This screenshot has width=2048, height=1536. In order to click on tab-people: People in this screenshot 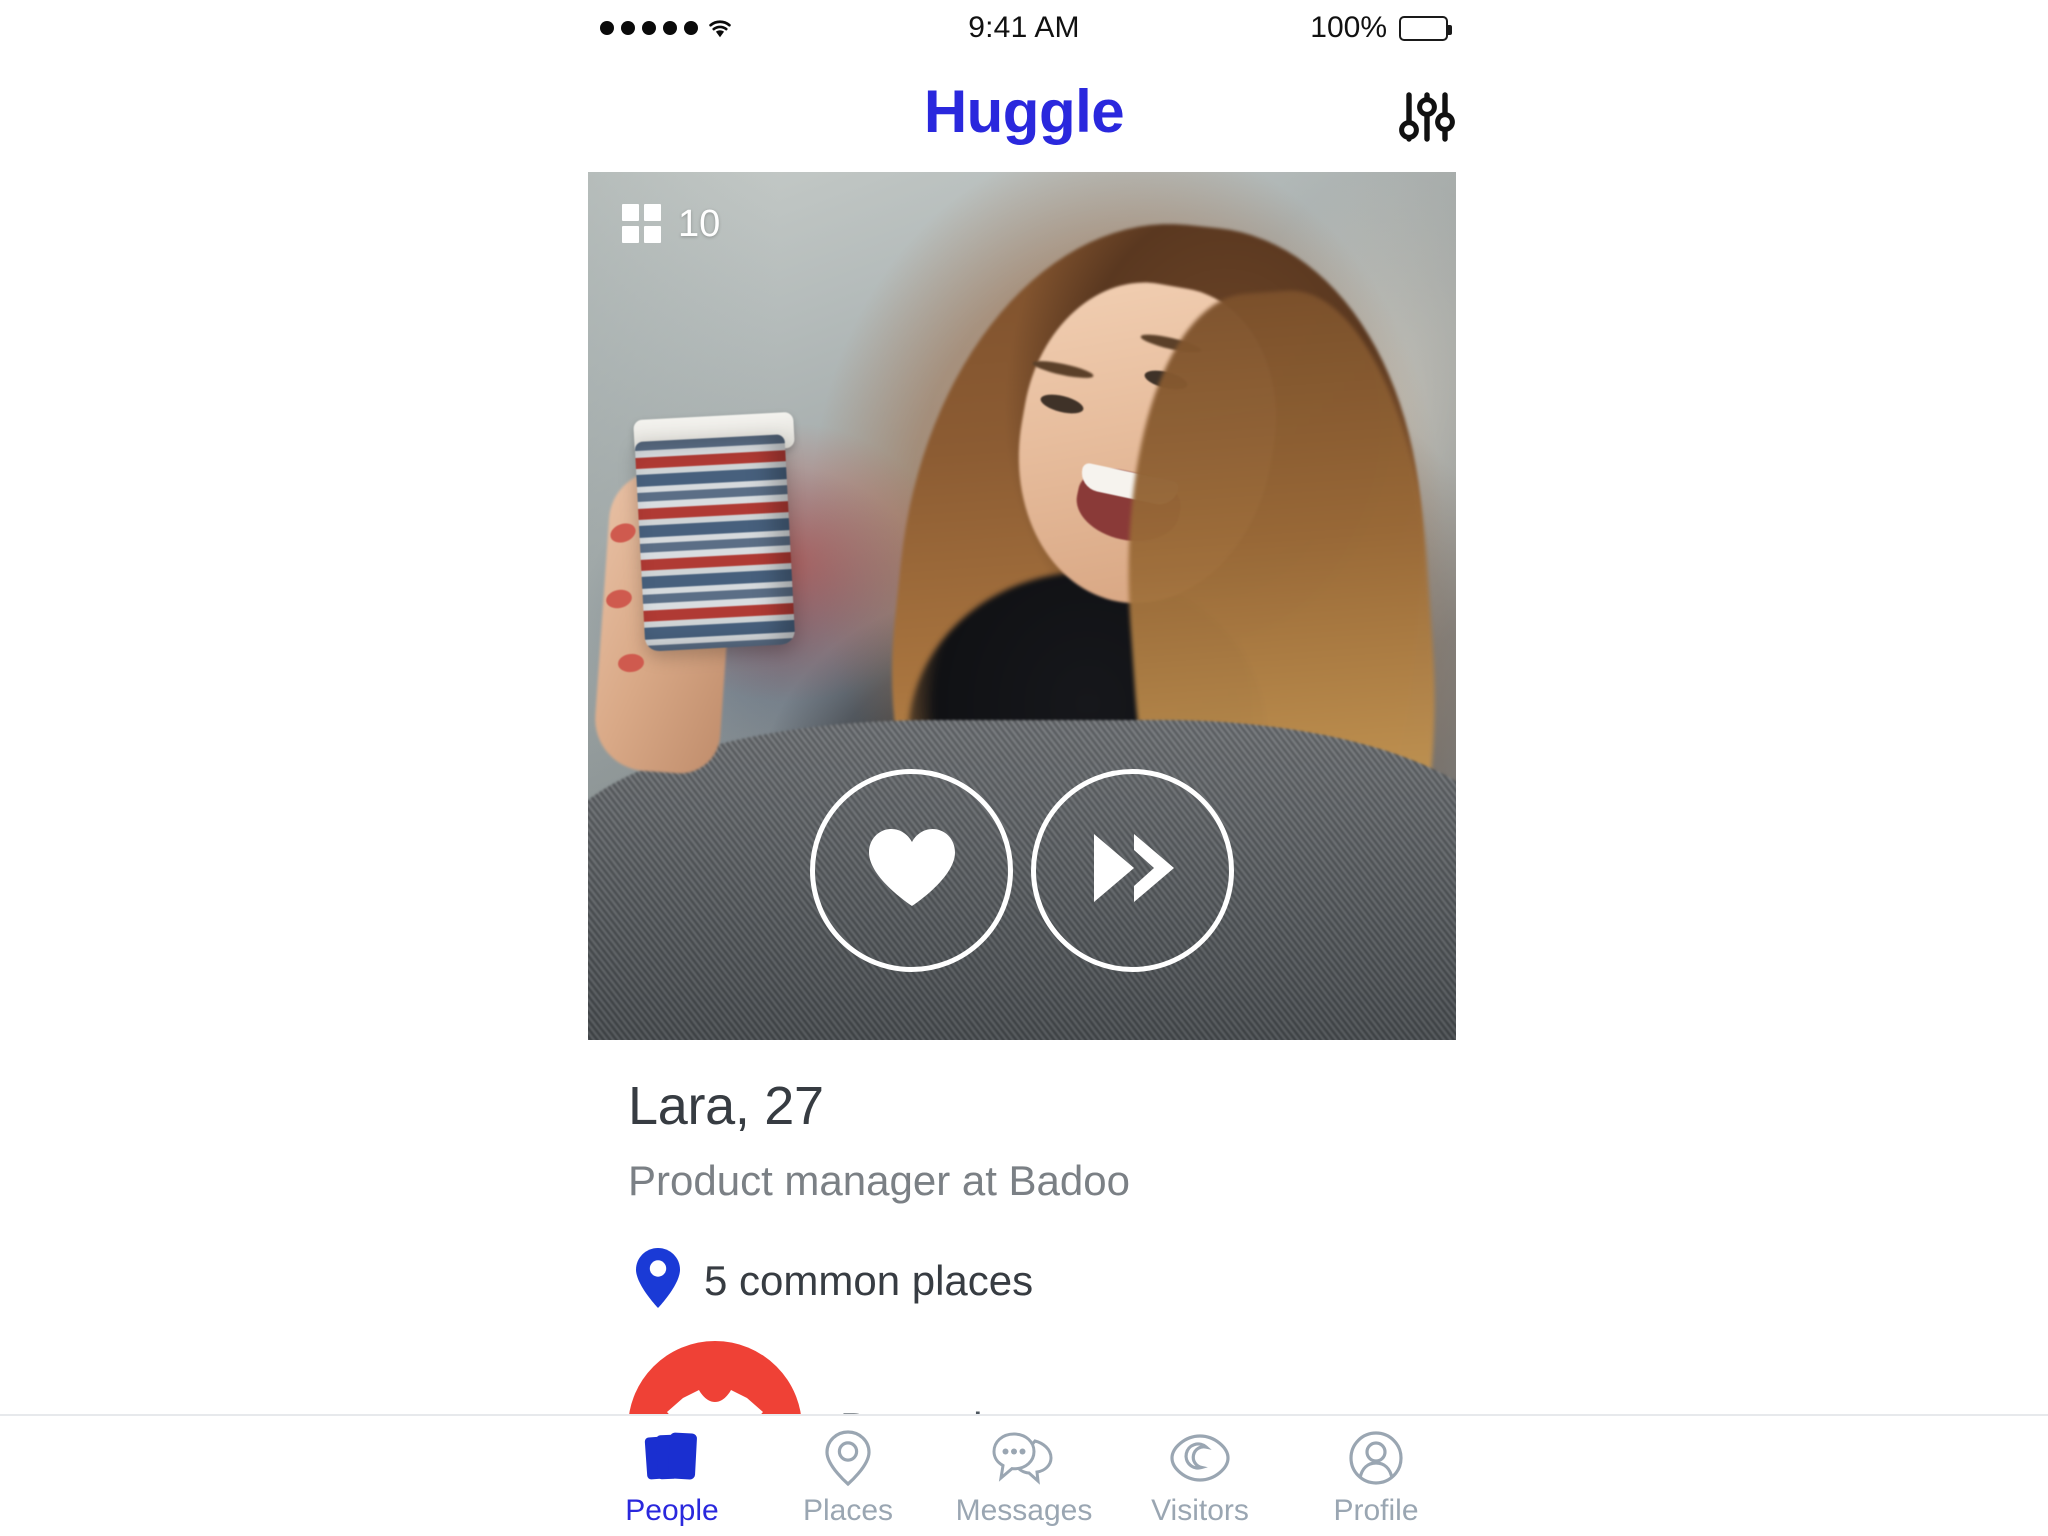, I will do `click(672, 1476)`.